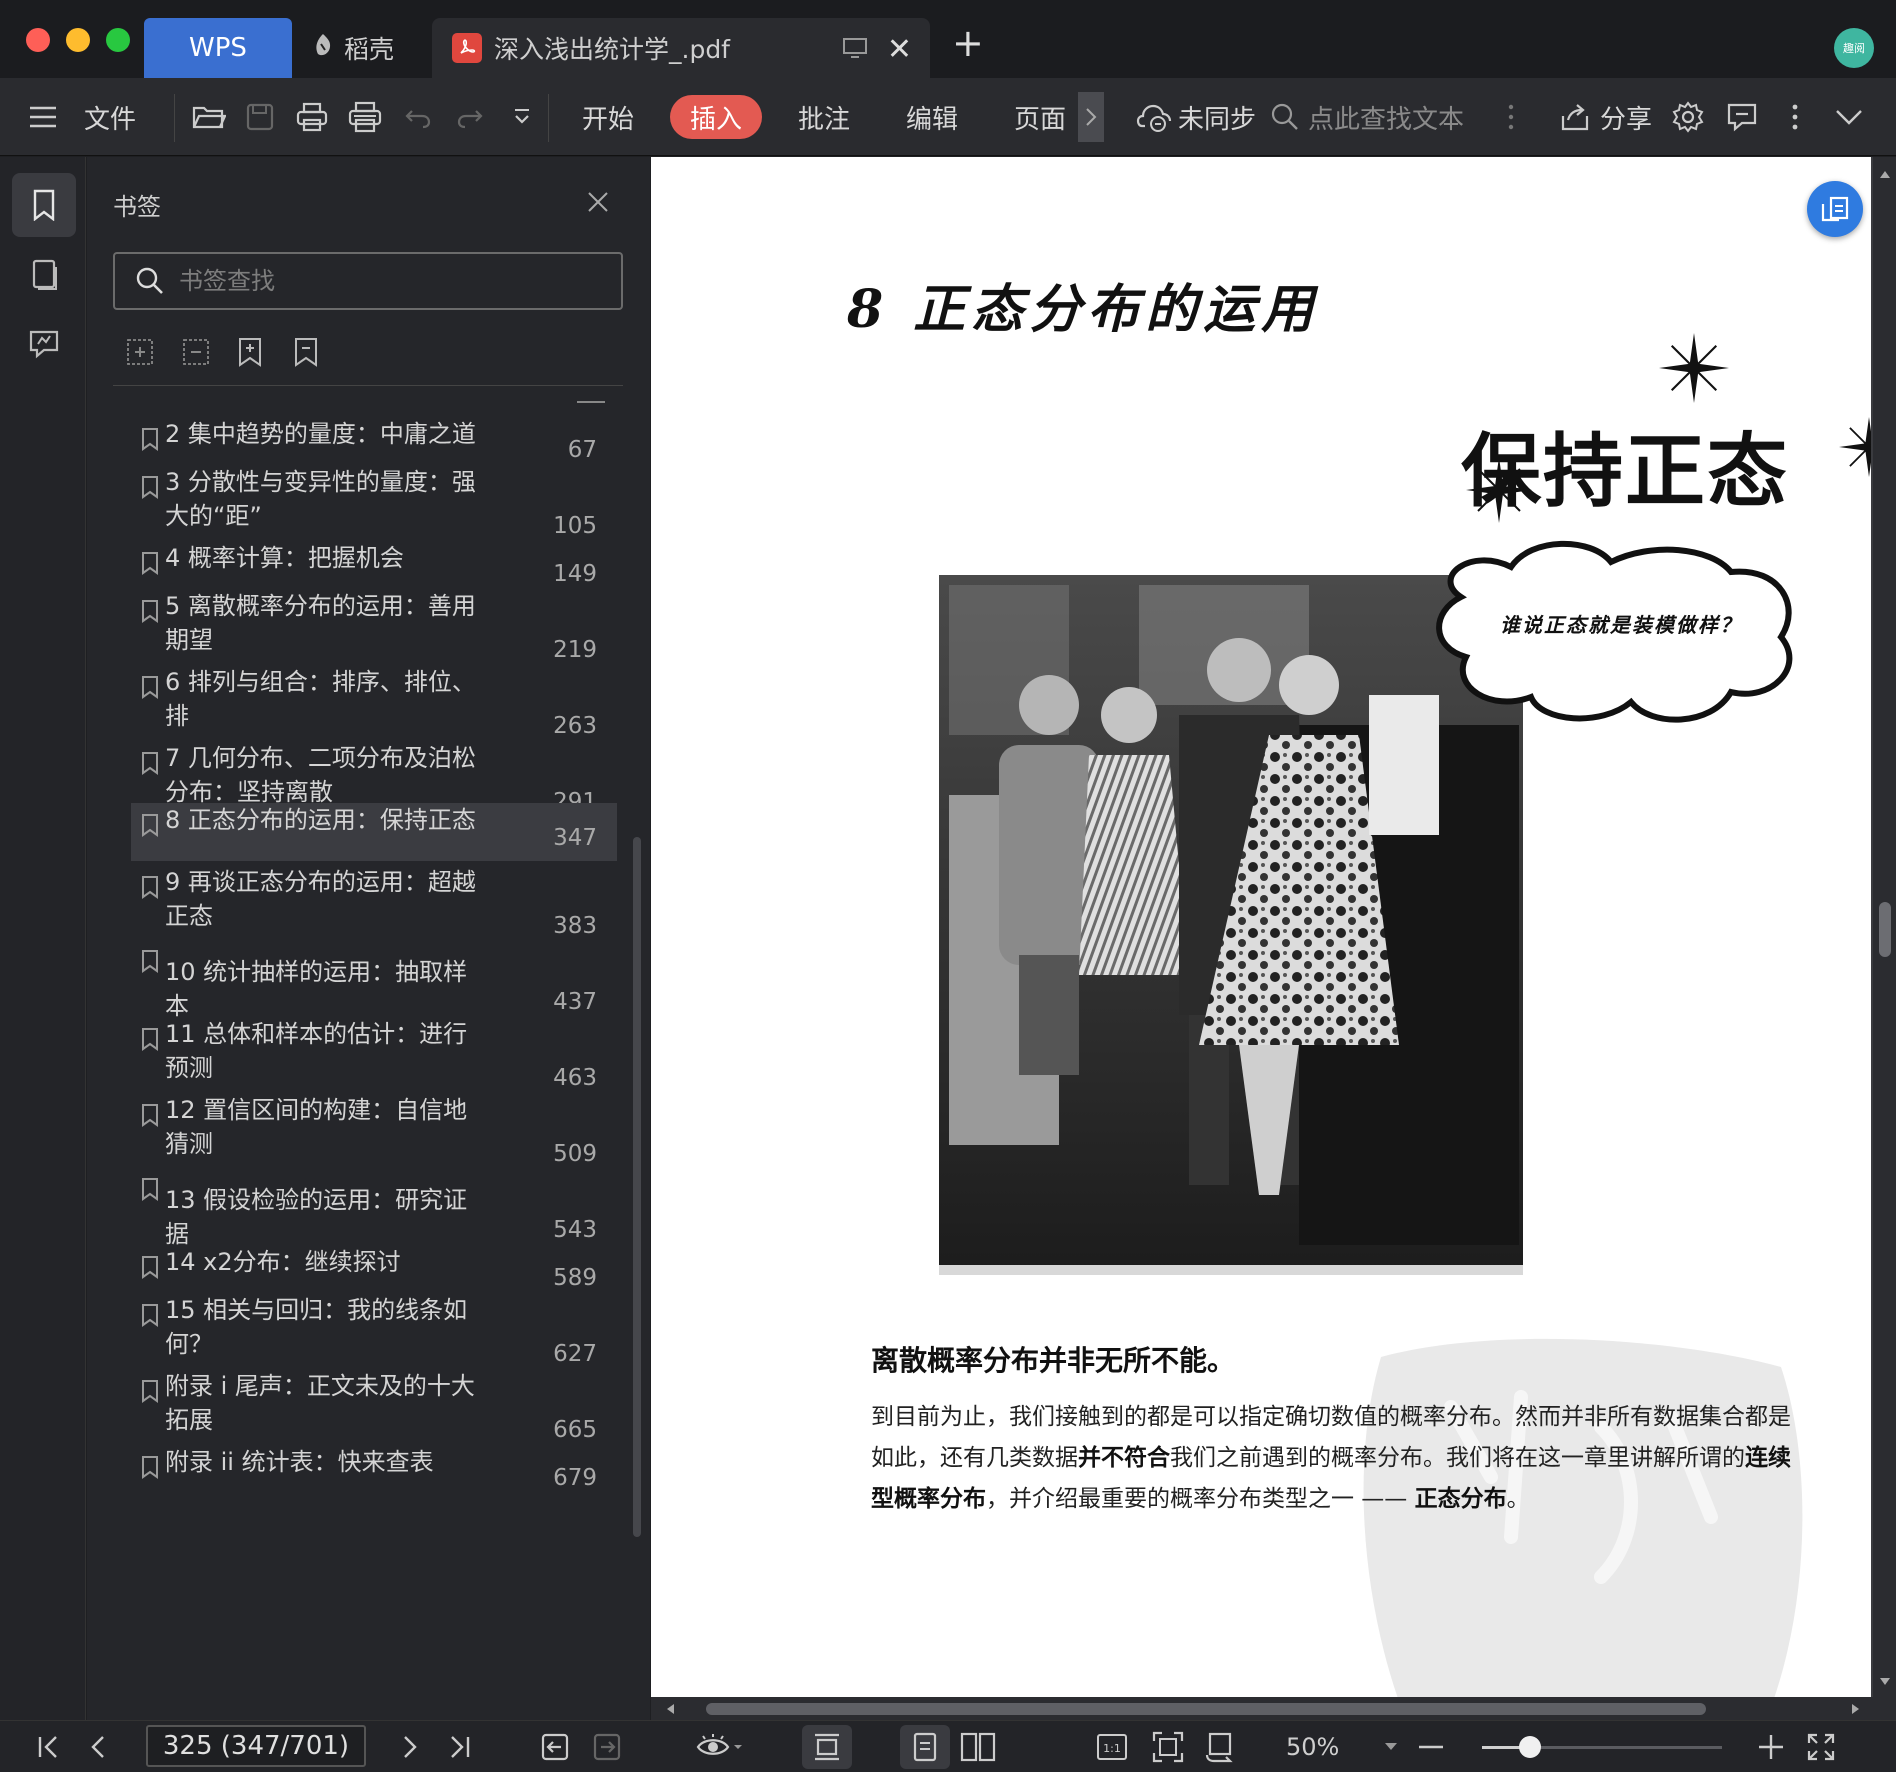 The image size is (1896, 1772). What do you see at coordinates (118, 40) in the screenshot?
I see `maximize-window-button` at bounding box center [118, 40].